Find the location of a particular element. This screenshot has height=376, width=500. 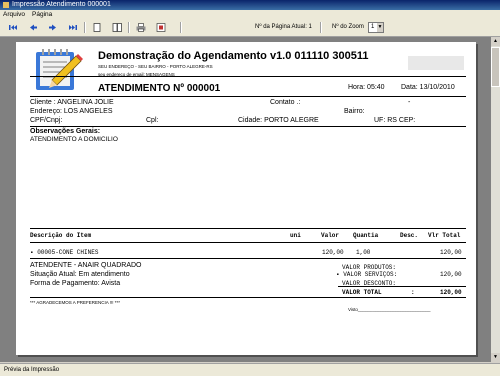

status-text: Prévia da Impressão is located at coordinates (32, 370).